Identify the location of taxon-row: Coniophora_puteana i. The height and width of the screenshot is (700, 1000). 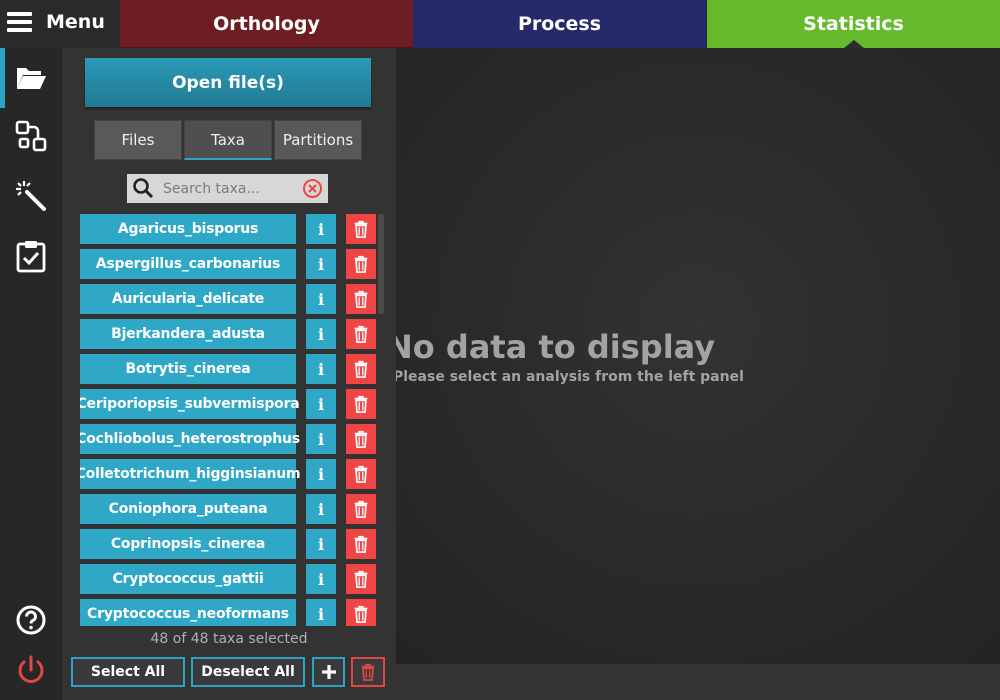
(230, 509).